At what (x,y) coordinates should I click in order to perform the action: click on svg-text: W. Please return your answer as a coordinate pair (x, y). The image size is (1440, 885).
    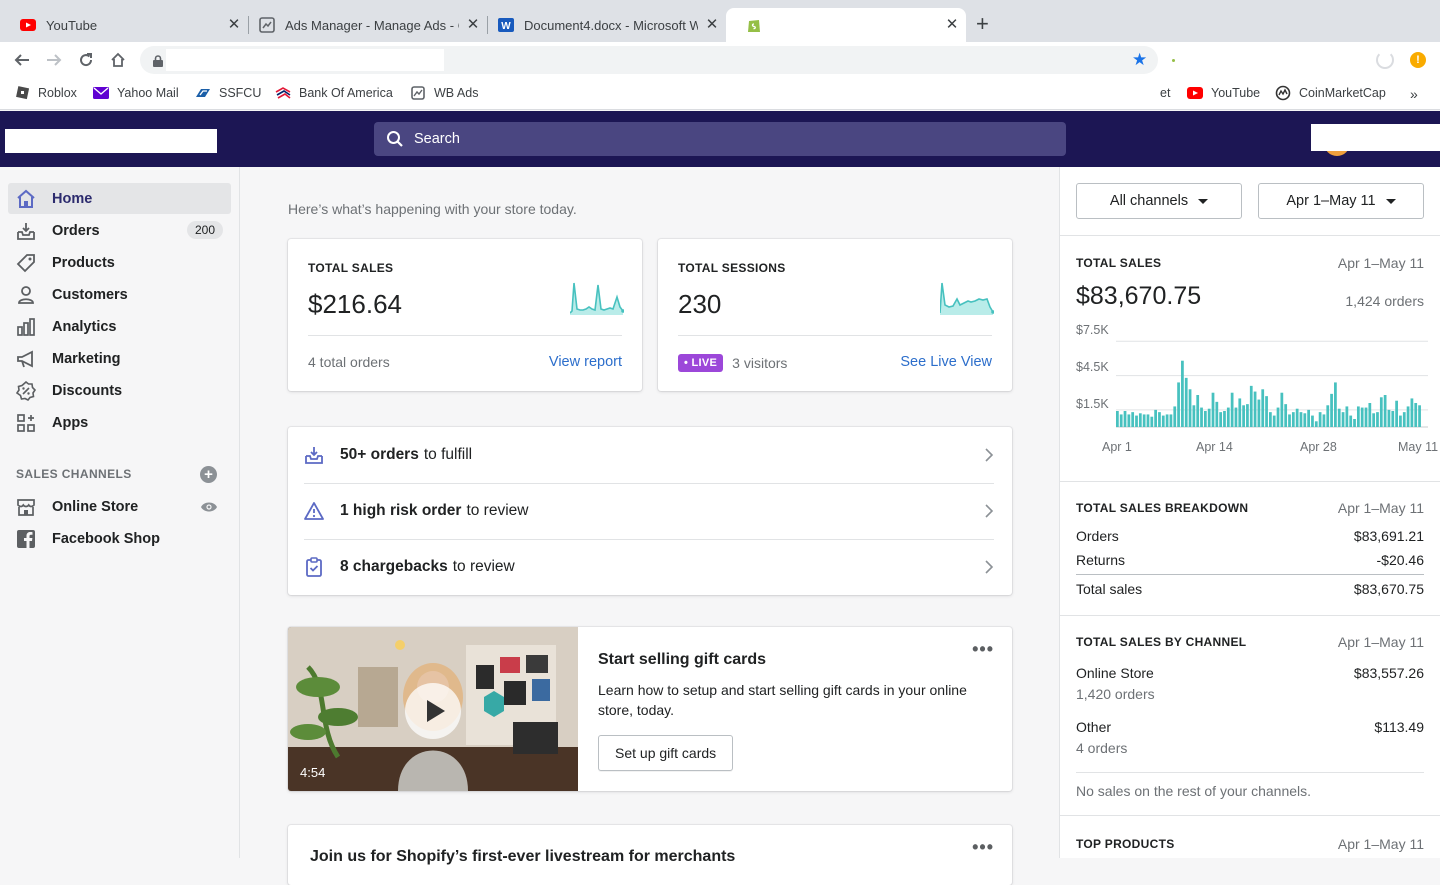
    Looking at the image, I should click on (506, 26).